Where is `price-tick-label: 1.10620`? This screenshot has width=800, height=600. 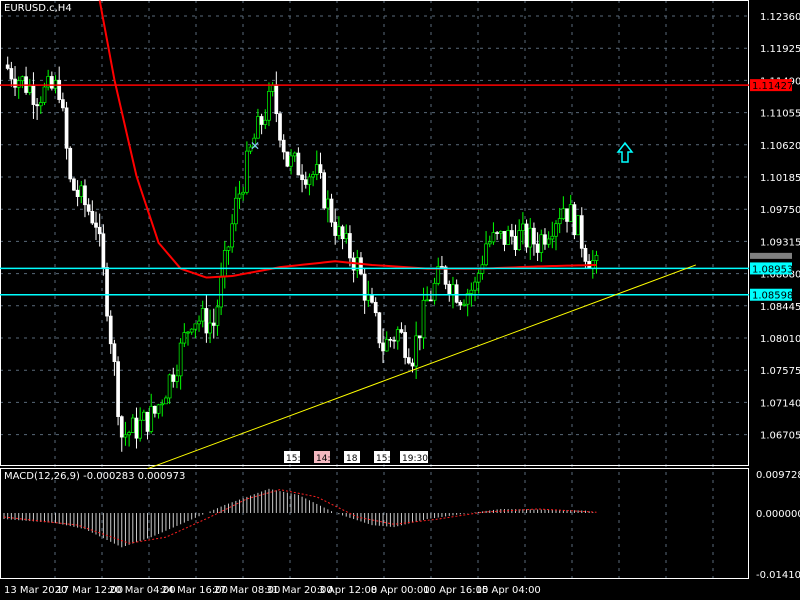
price-tick-label: 1.10620 is located at coordinates (780, 146).